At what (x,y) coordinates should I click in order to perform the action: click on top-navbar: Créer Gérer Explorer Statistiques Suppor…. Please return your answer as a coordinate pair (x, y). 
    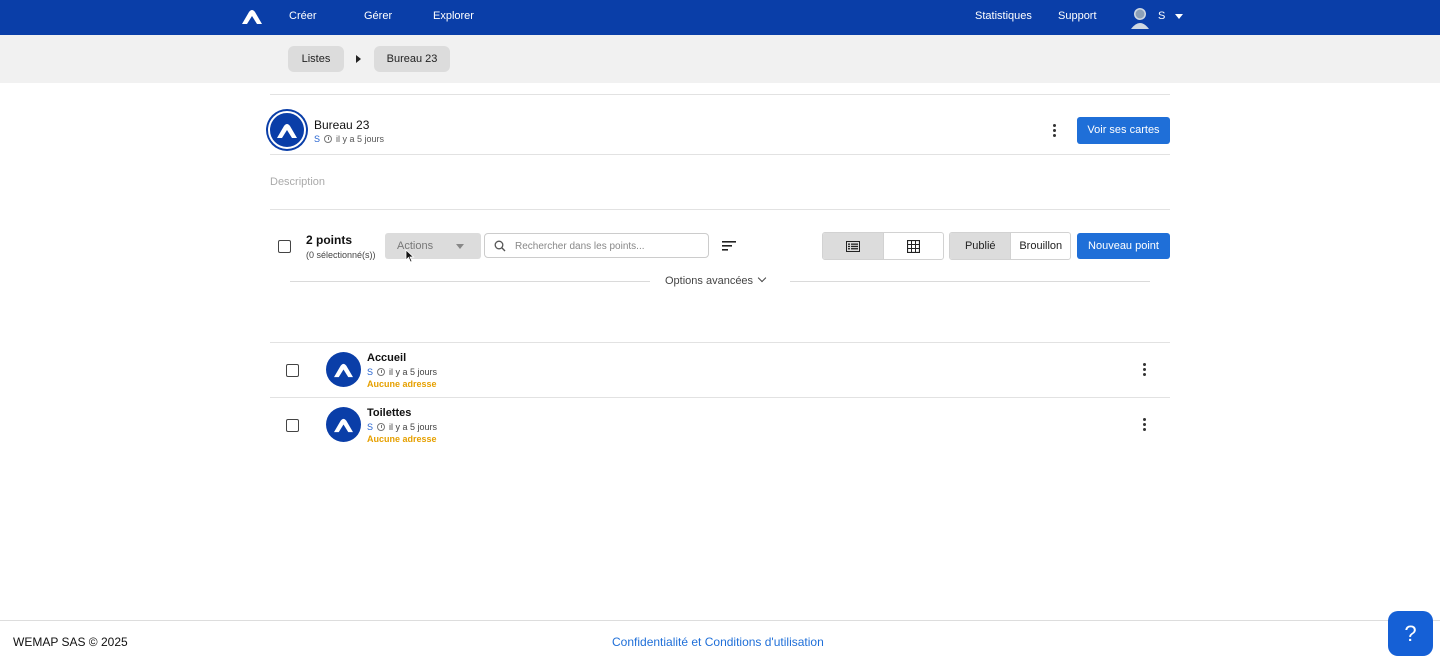
    Looking at the image, I should click on (720, 17).